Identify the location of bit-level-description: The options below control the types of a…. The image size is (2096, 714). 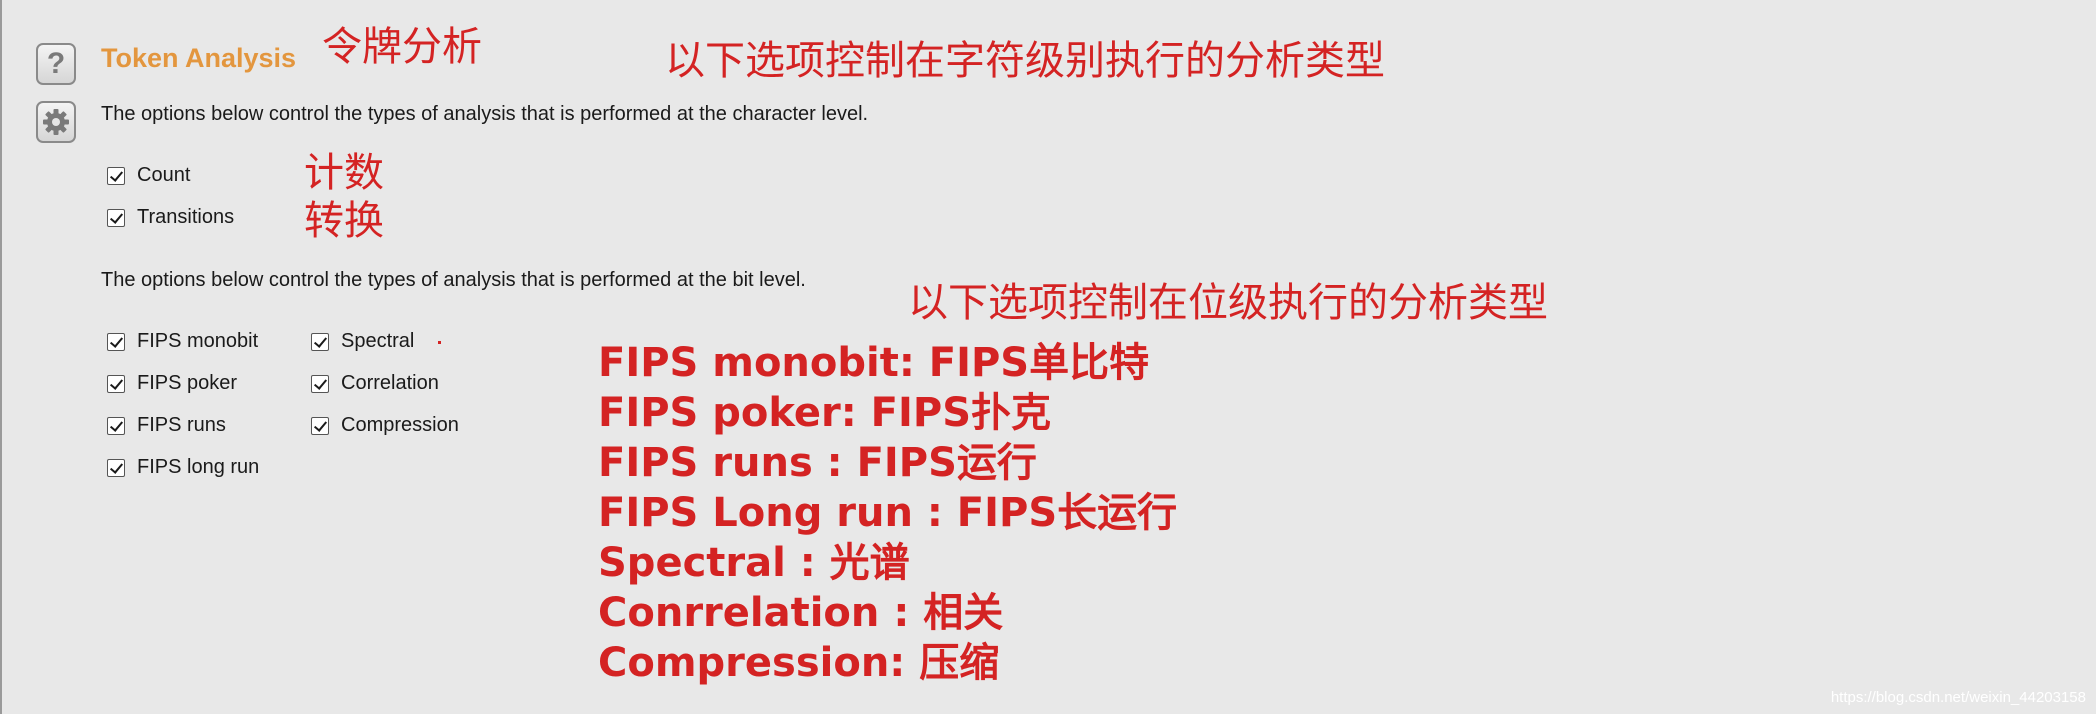
(453, 280).